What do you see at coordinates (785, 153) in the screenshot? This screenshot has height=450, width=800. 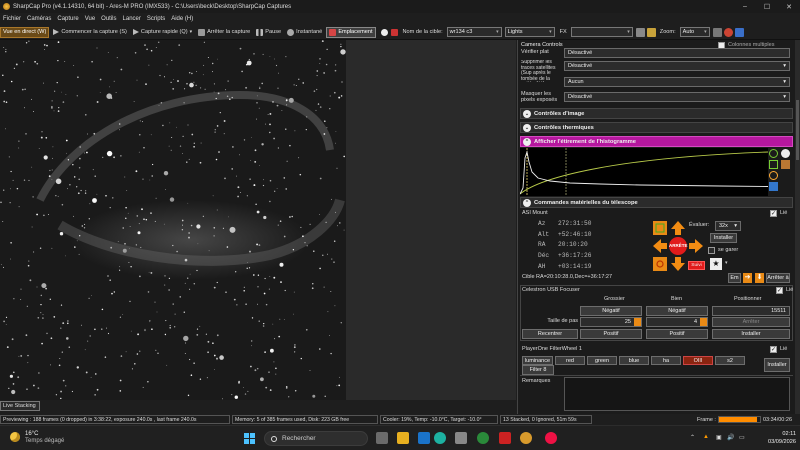 I see `contrast-icon` at bounding box center [785, 153].